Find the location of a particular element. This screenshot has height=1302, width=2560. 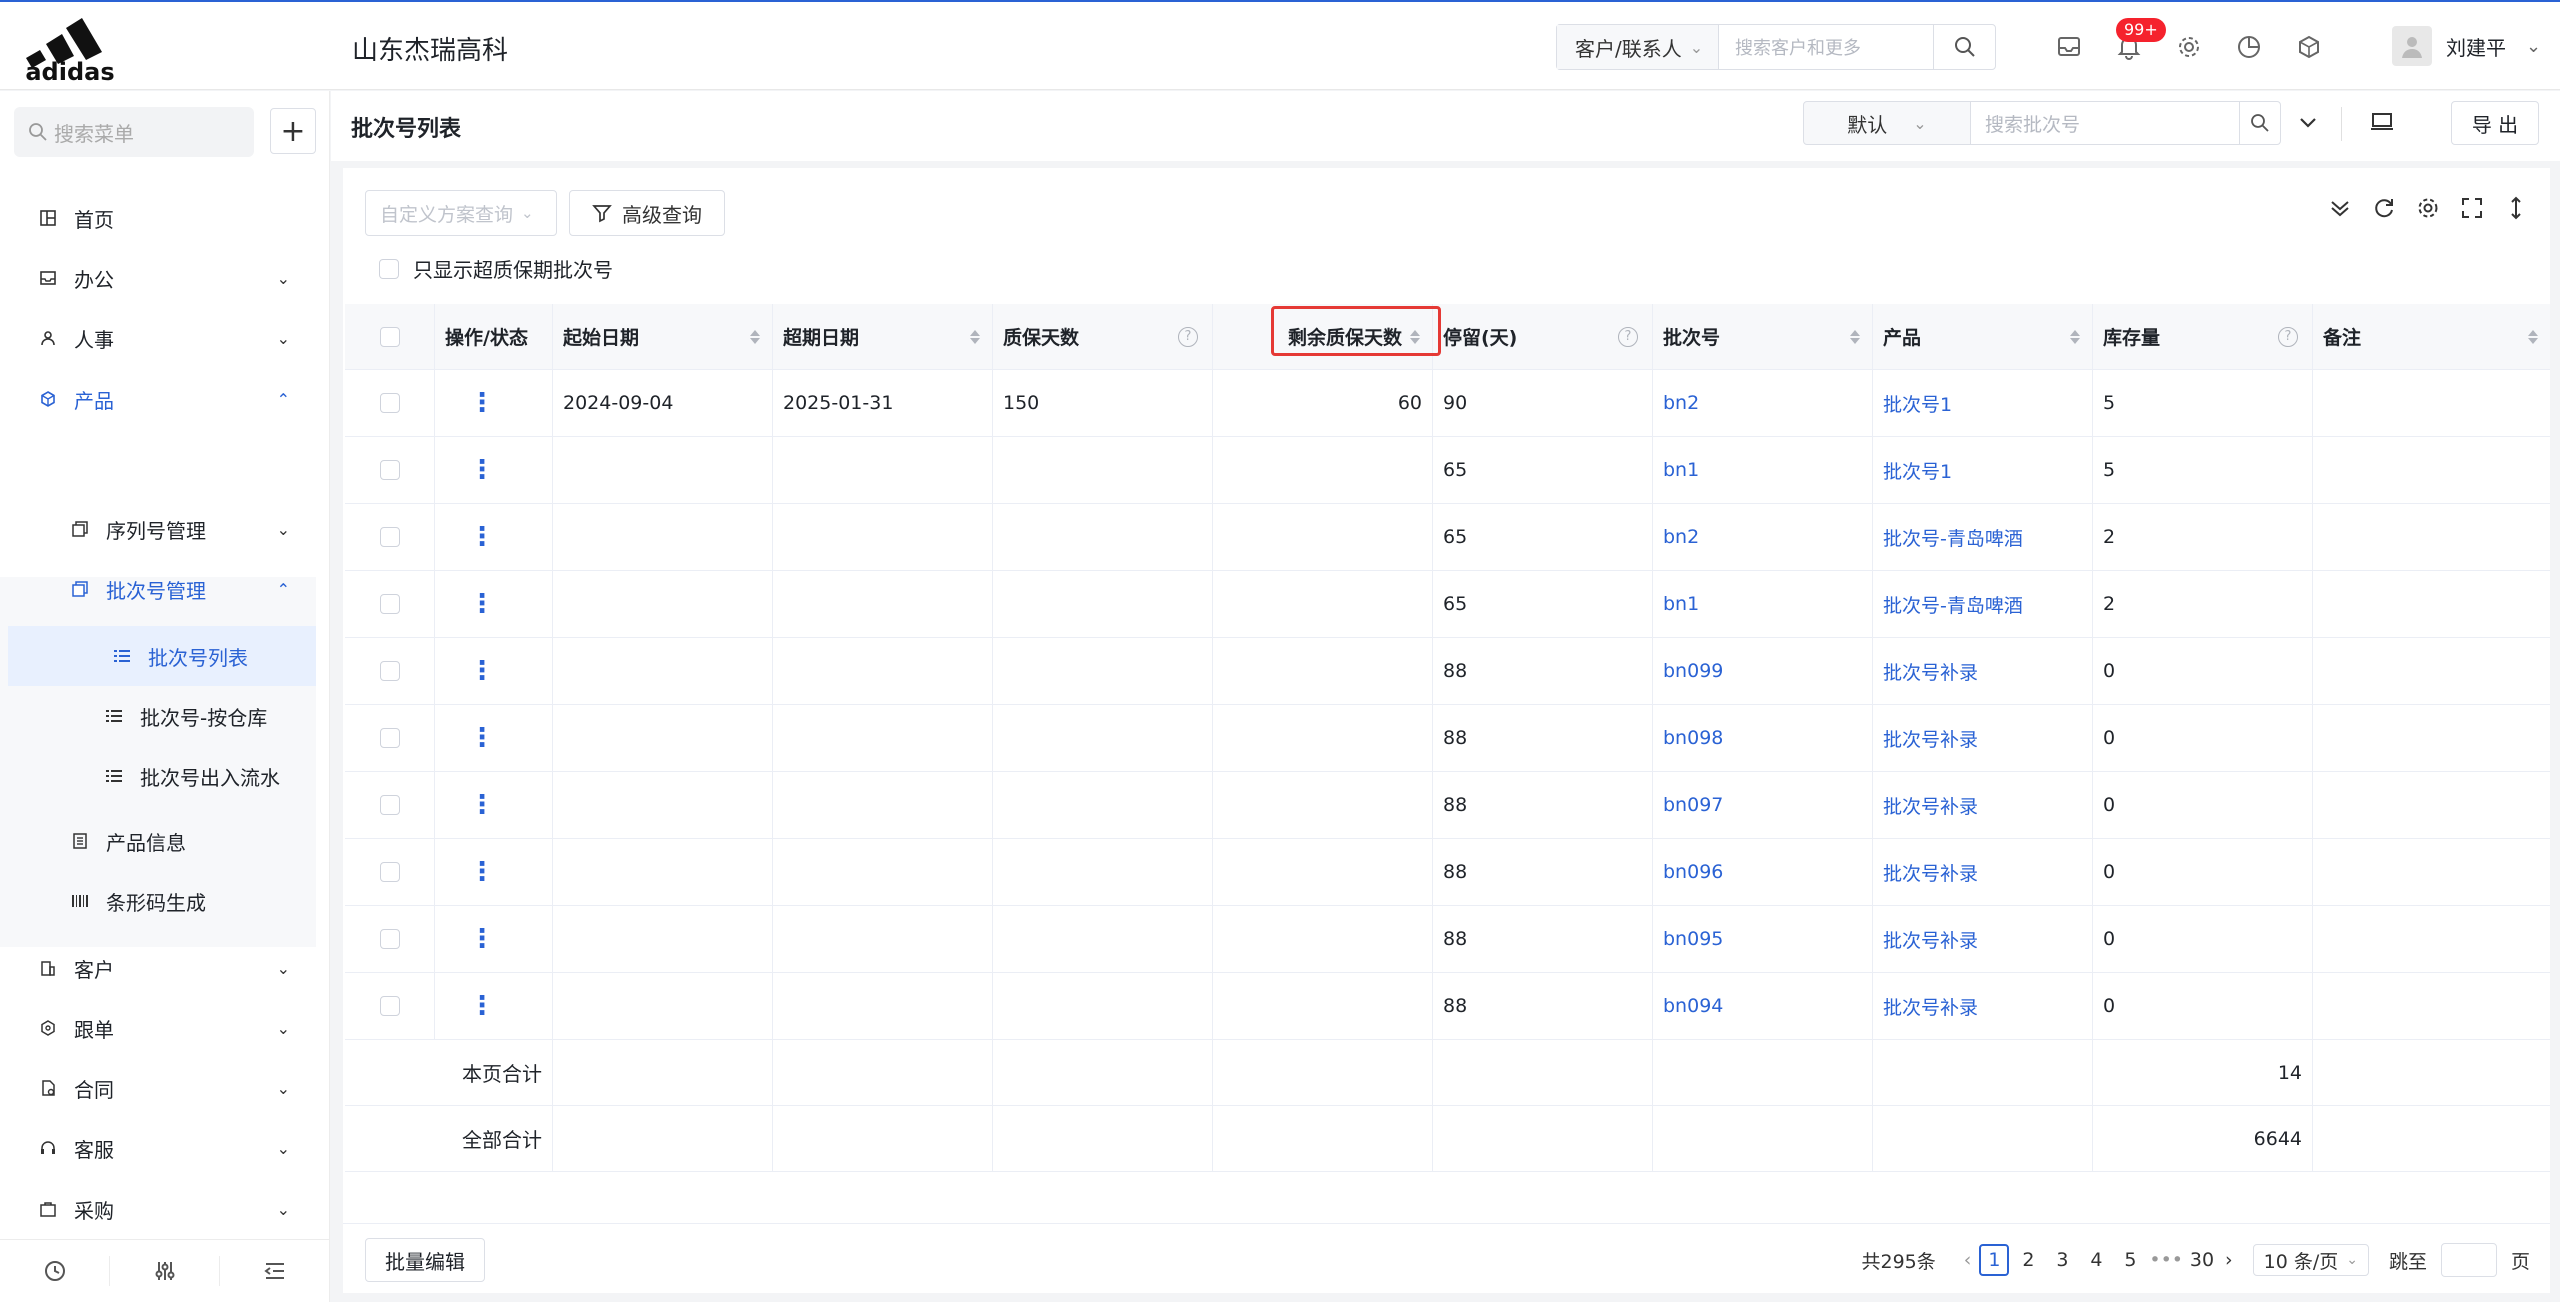

only-expired-filter: 只显示超质保期批次号 is located at coordinates (496, 268).